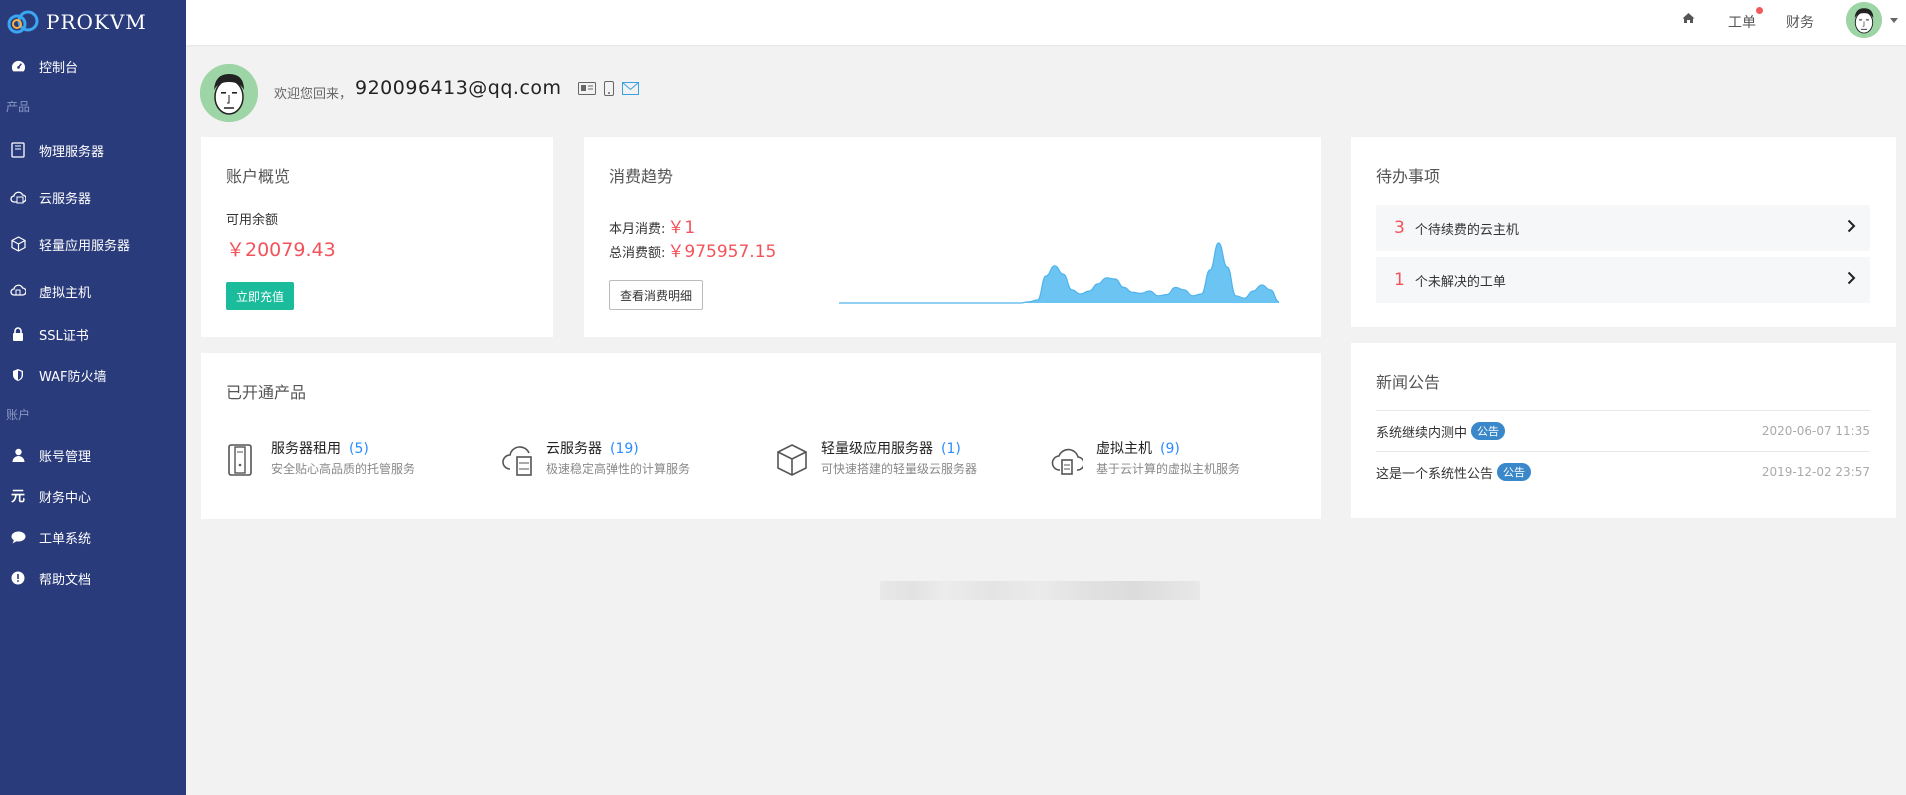 The image size is (1906, 795). Describe the element at coordinates (343, 469) in the screenshot. I see `product-desc: 安全贴心高品质的托管服务` at that location.